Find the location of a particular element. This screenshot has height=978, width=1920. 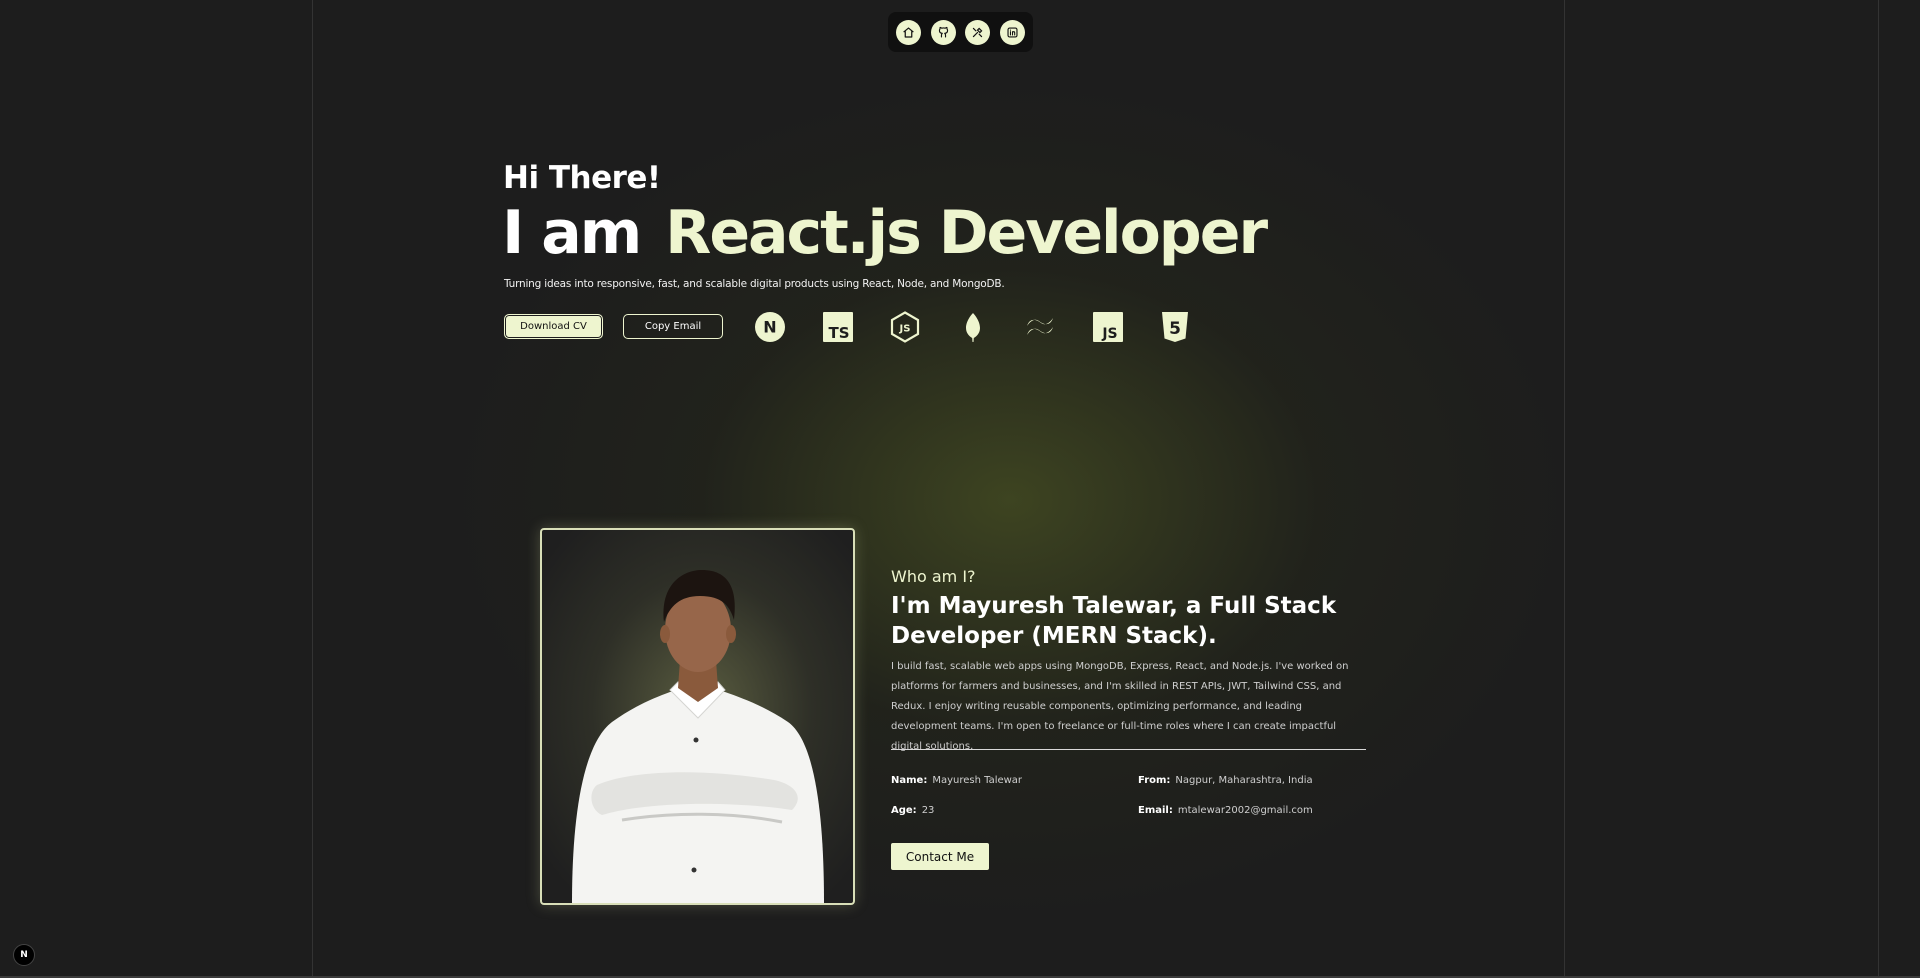

about-divider is located at coordinates (1128, 749).